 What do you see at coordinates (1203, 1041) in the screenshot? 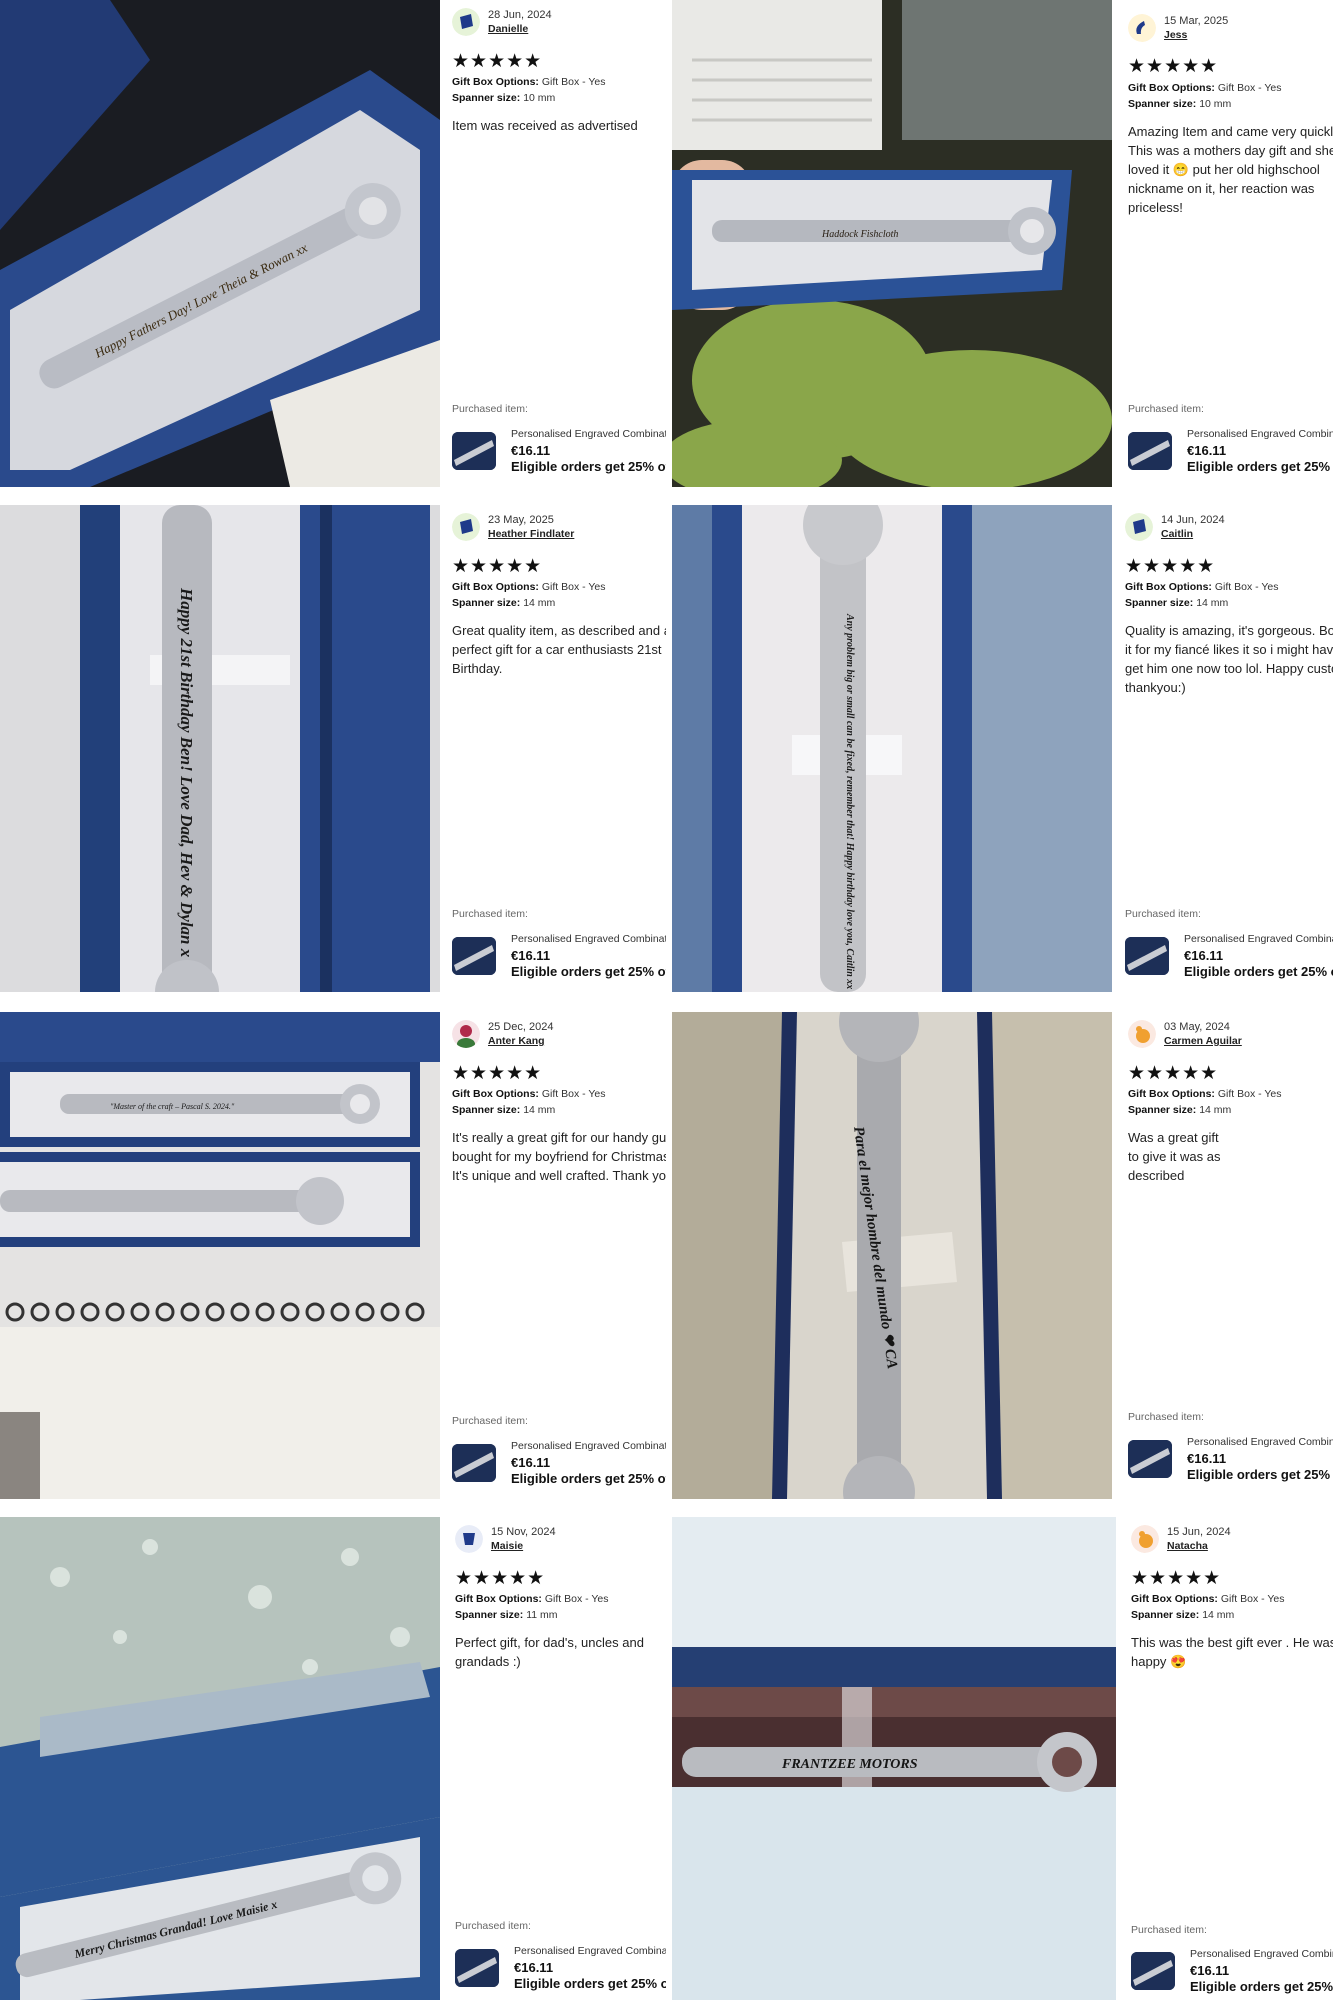
I see `reviewer-name-link: Carmen Aguilar` at bounding box center [1203, 1041].